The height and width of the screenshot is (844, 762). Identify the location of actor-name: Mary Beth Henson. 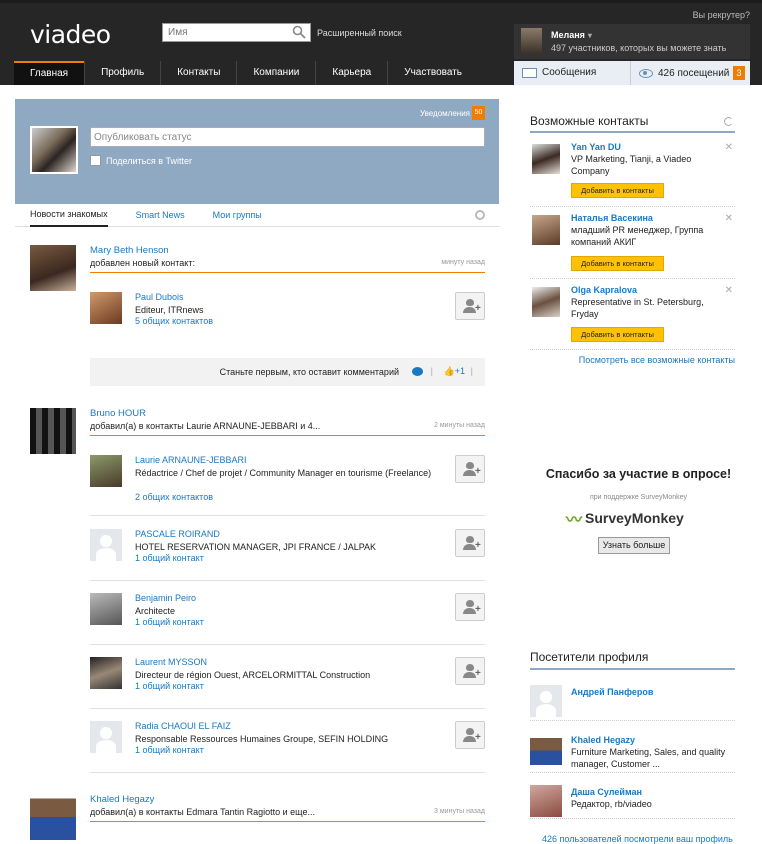
(129, 250).